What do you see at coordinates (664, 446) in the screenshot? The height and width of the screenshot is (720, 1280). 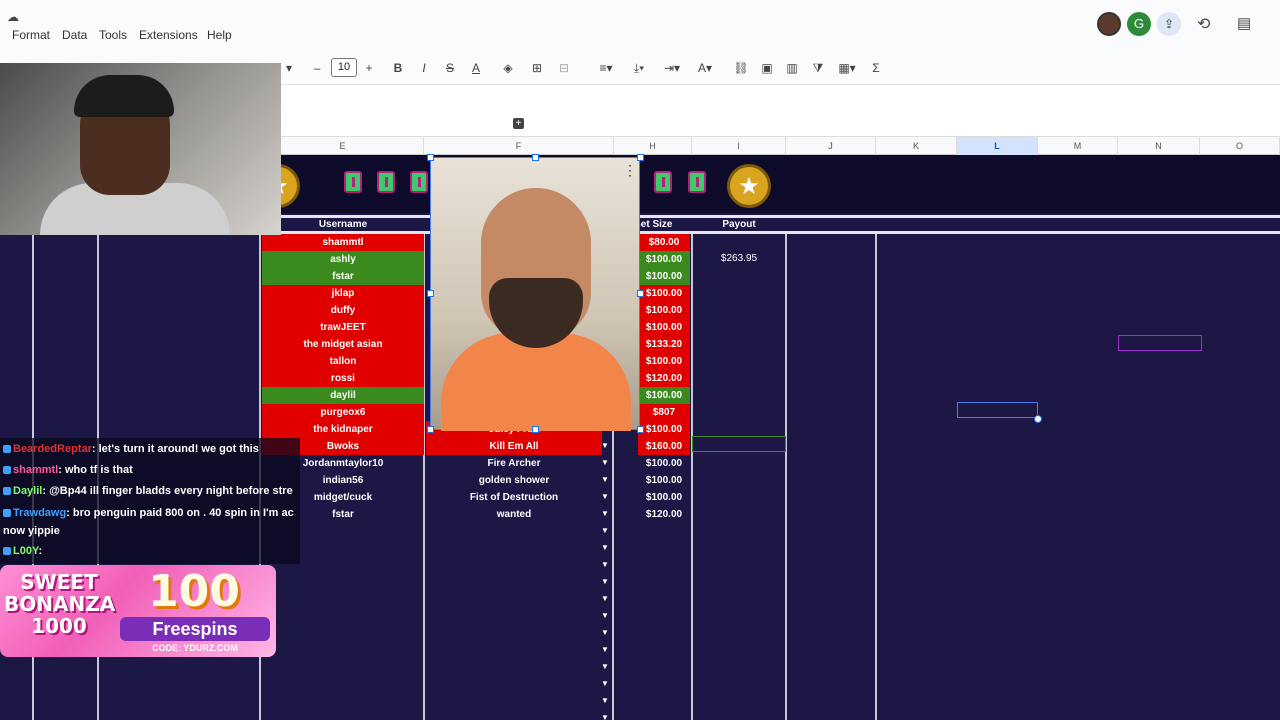 I see `bet-cell: $160.00` at bounding box center [664, 446].